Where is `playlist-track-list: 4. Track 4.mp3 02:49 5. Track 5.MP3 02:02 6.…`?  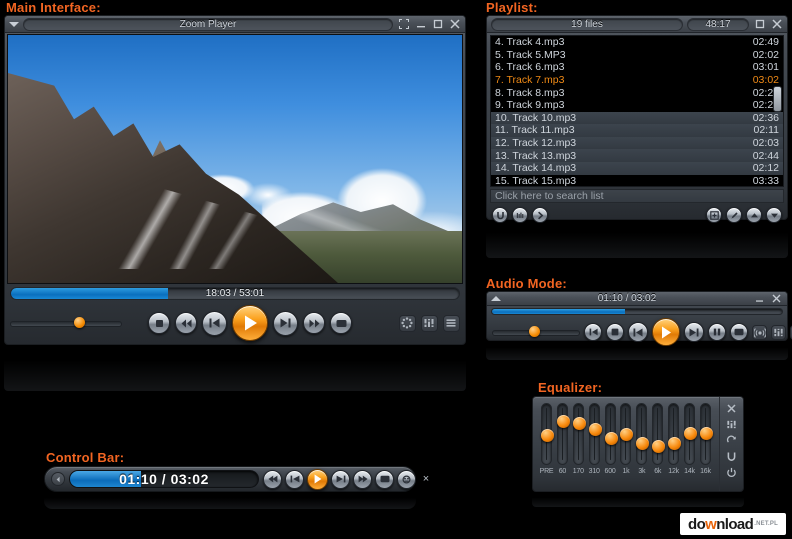 playlist-track-list: 4. Track 4.mp3 02:49 5. Track 5.MP3 02:02 6.… is located at coordinates (637, 111).